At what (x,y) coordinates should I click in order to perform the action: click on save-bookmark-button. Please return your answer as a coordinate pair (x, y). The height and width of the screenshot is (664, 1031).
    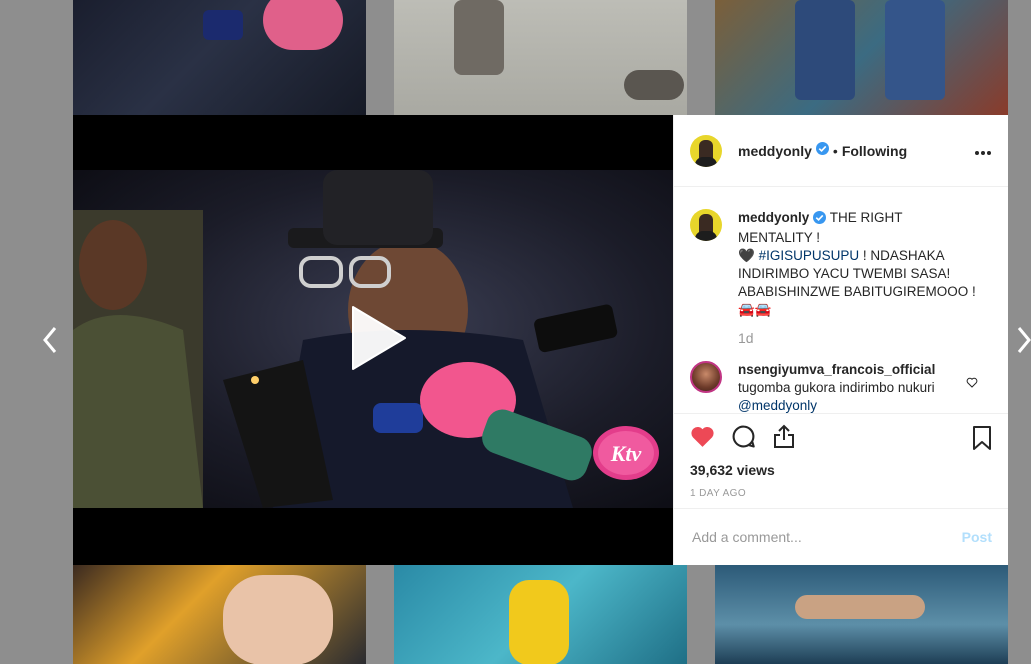
    Looking at the image, I should click on (982, 441).